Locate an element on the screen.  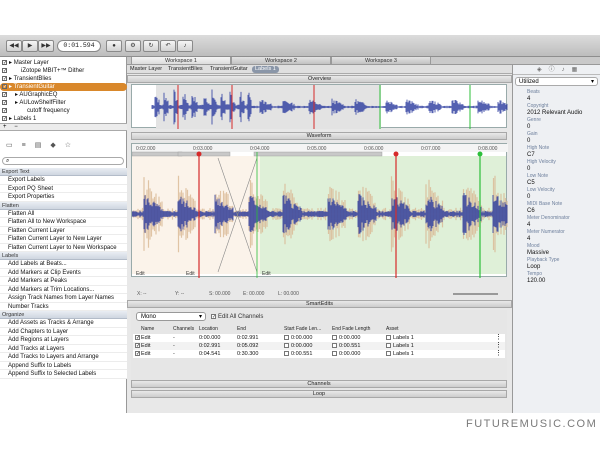
overview-header: Overview is located at coordinates (319, 79).